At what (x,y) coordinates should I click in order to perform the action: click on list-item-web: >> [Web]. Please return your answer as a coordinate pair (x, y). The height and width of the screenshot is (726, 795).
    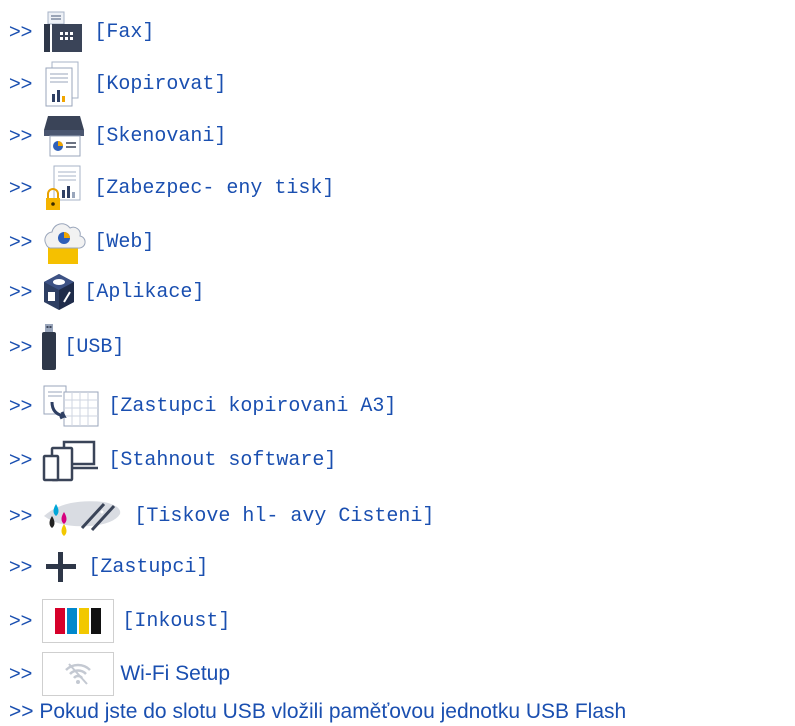
    Looking at the image, I should click on (81, 242).